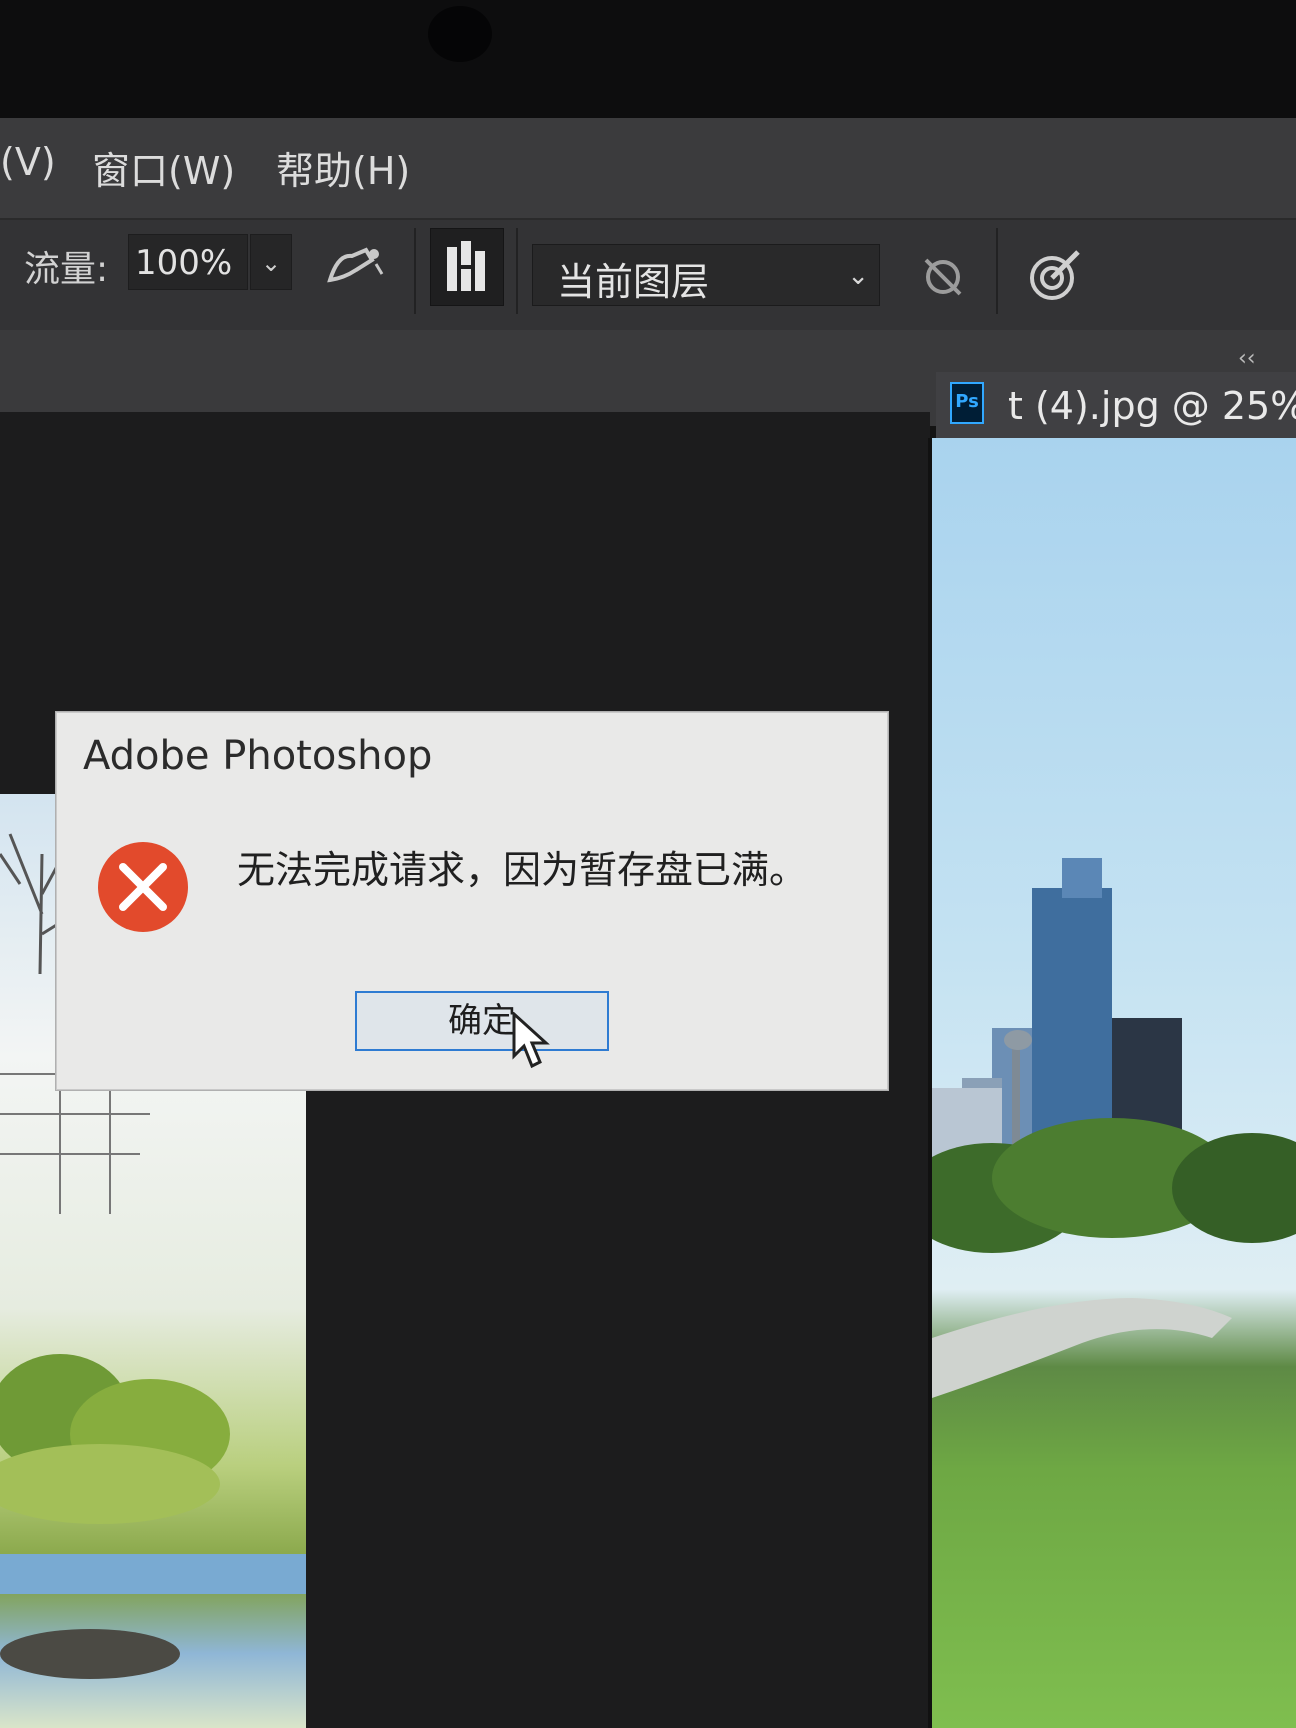 This screenshot has height=1728, width=1296. What do you see at coordinates (356, 269) in the screenshot?
I see `airbrush-icon` at bounding box center [356, 269].